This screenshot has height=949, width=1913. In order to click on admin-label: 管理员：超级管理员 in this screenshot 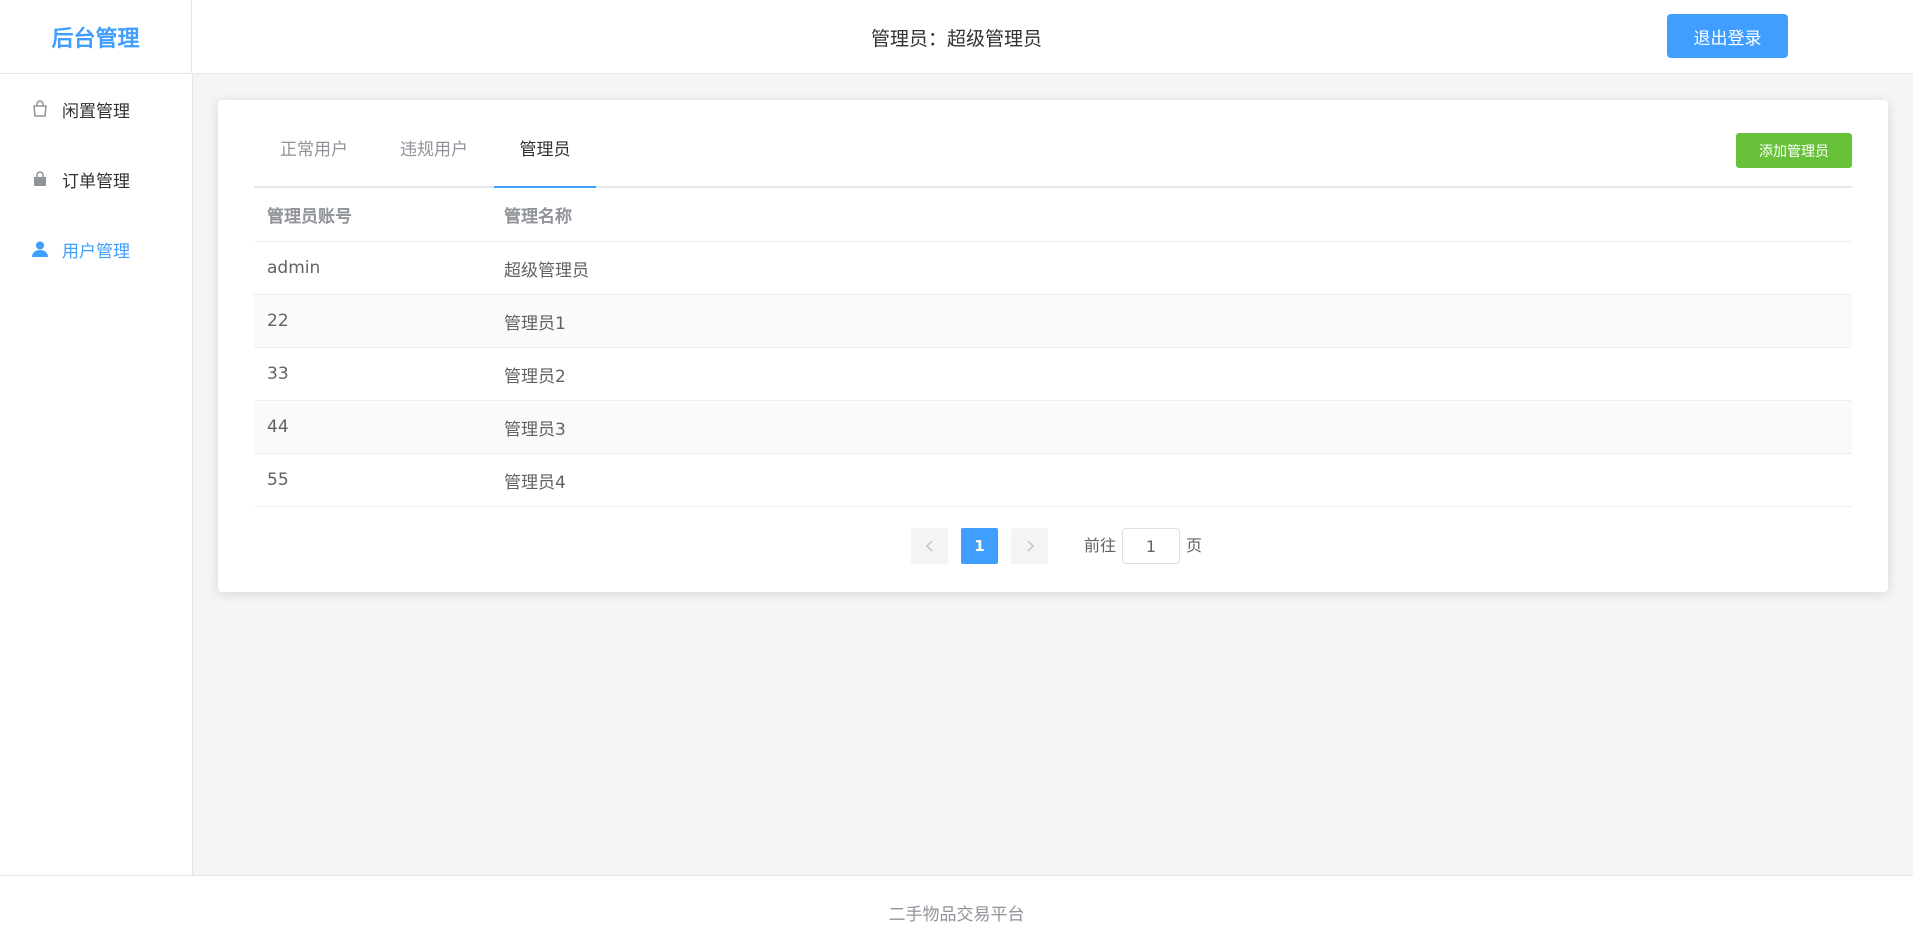, I will do `click(956, 38)`.